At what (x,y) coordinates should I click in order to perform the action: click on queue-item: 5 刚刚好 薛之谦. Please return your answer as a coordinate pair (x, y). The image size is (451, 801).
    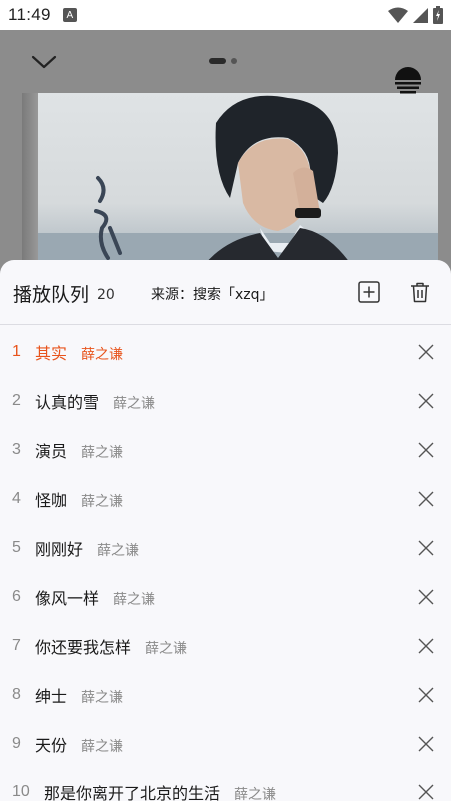
    Looking at the image, I should click on (225, 548).